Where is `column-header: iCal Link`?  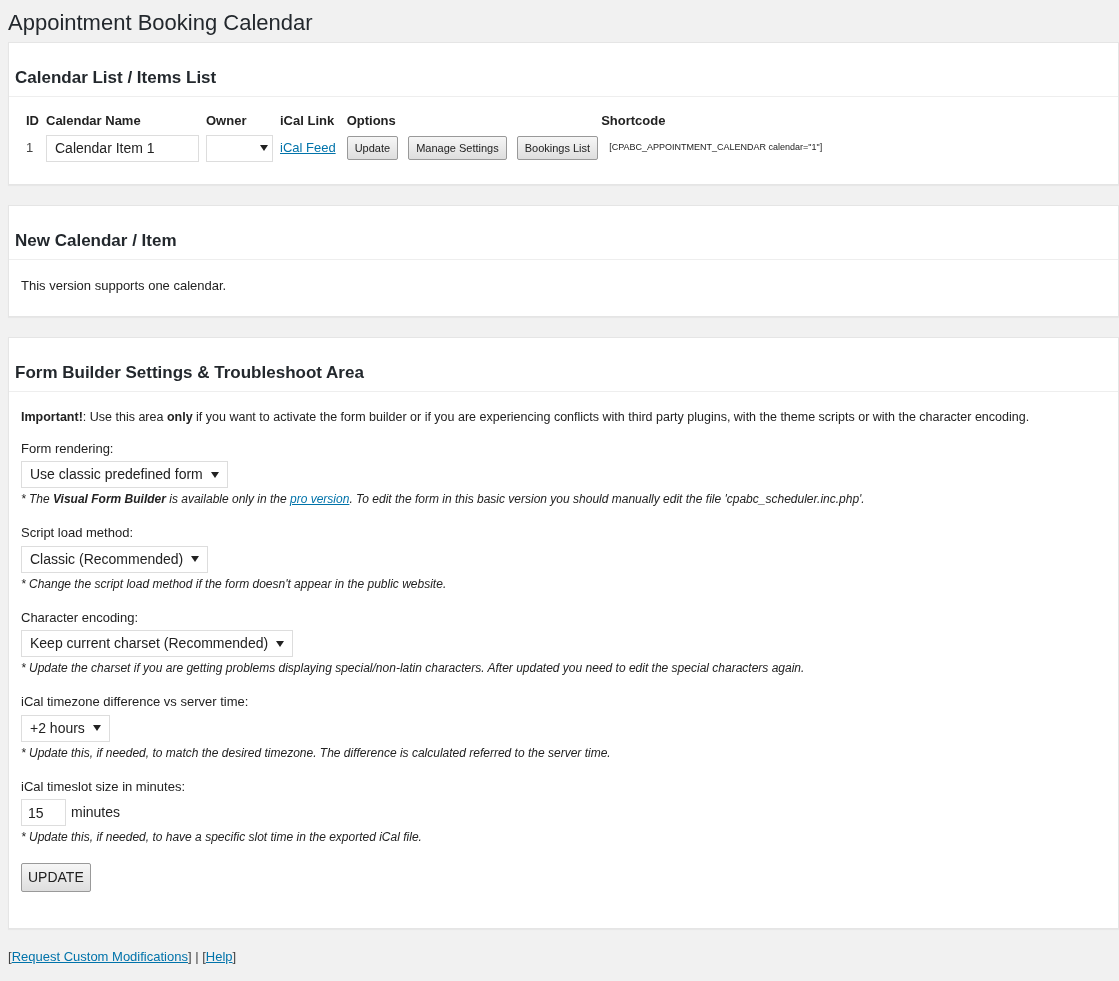
column-header: iCal Link is located at coordinates (308, 121).